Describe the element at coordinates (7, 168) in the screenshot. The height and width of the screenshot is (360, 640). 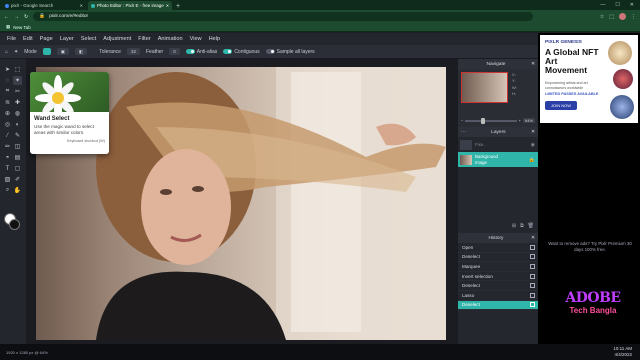
I see `text-icon: T` at that location.